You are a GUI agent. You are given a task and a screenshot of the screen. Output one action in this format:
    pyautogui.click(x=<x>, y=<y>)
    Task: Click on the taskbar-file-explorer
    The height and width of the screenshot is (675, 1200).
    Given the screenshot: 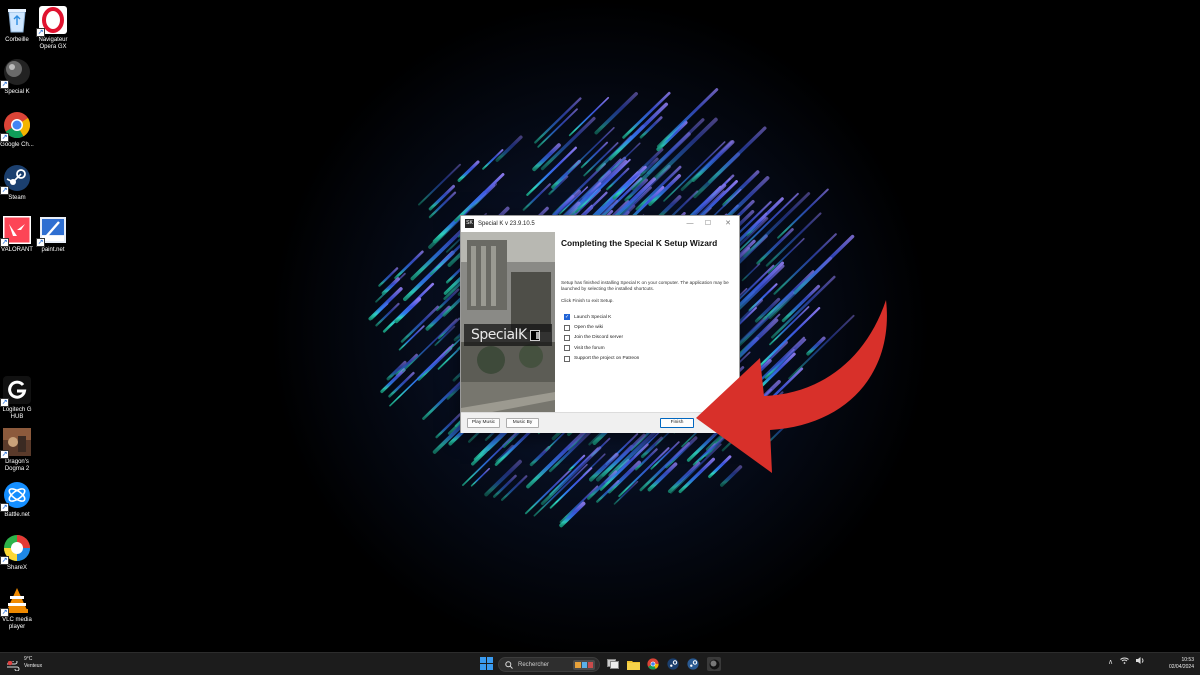 What is the action you would take?
    pyautogui.click(x=633, y=664)
    